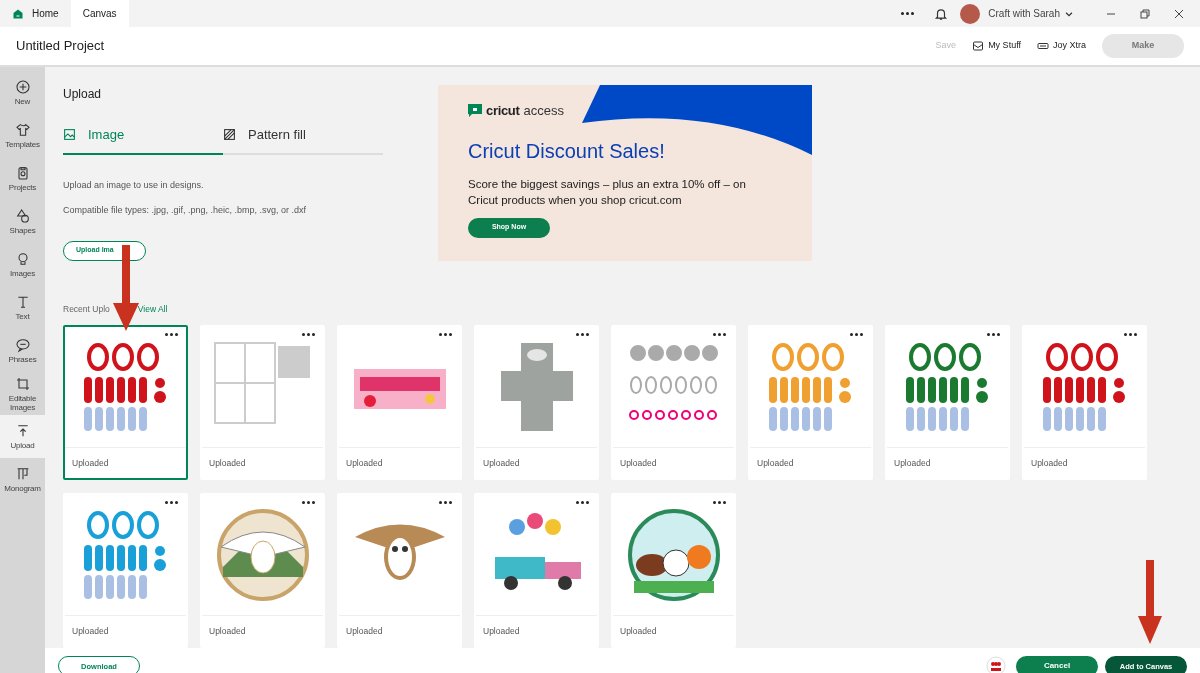 The width and height of the screenshot is (1200, 673). I want to click on panel-title: Upload, so click(83, 94).